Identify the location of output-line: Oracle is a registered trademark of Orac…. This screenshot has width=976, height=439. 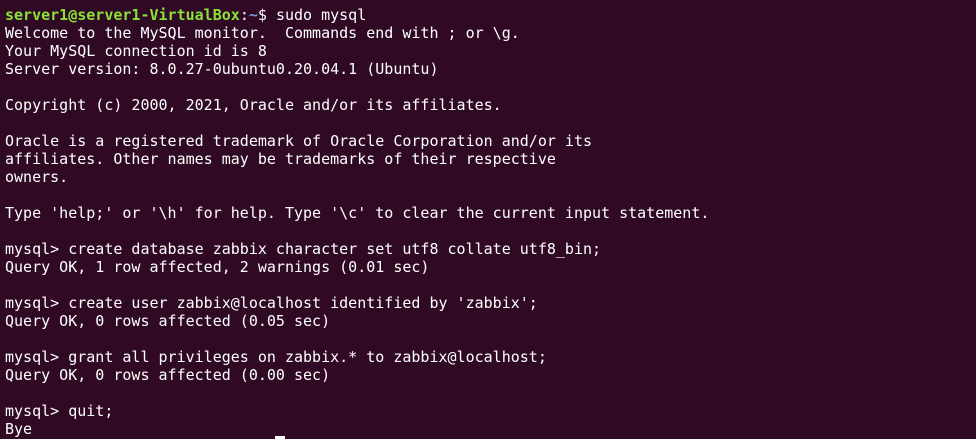
(298, 141).